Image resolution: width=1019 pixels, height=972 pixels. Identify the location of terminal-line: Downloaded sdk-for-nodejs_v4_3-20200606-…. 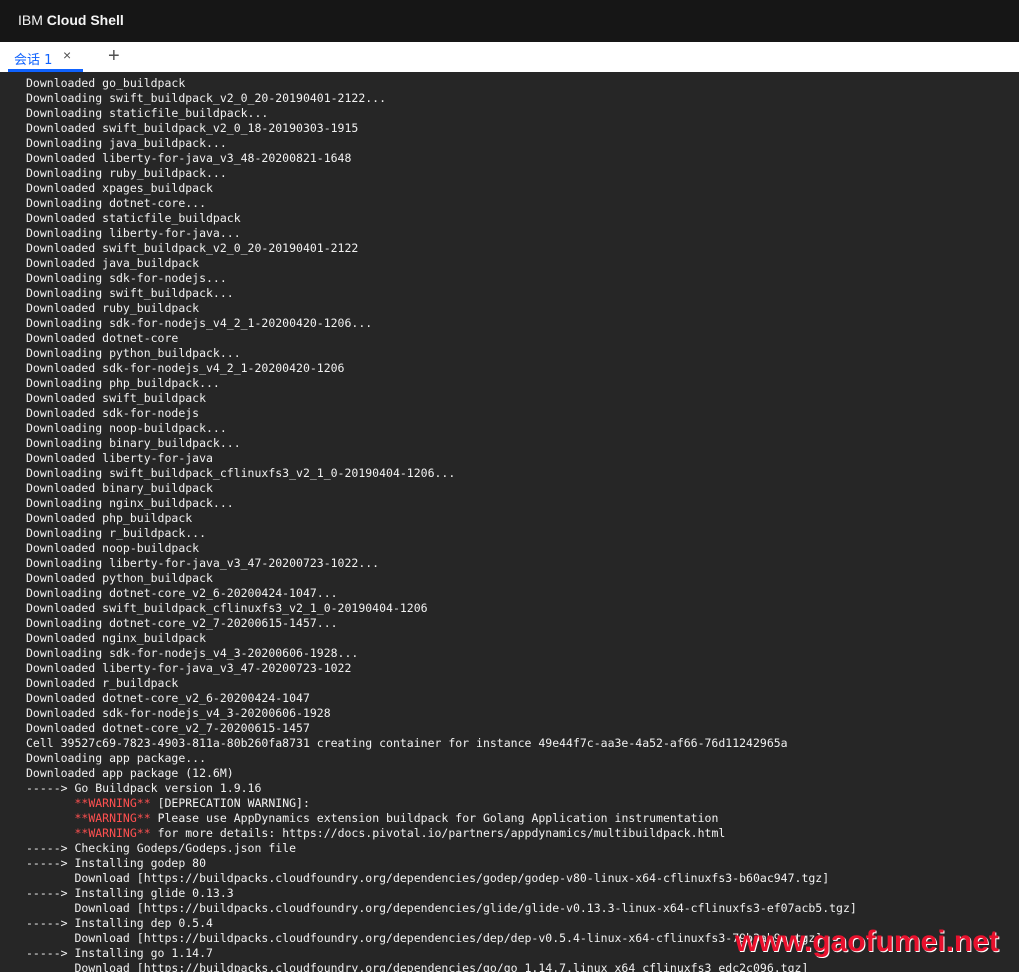
(441, 713).